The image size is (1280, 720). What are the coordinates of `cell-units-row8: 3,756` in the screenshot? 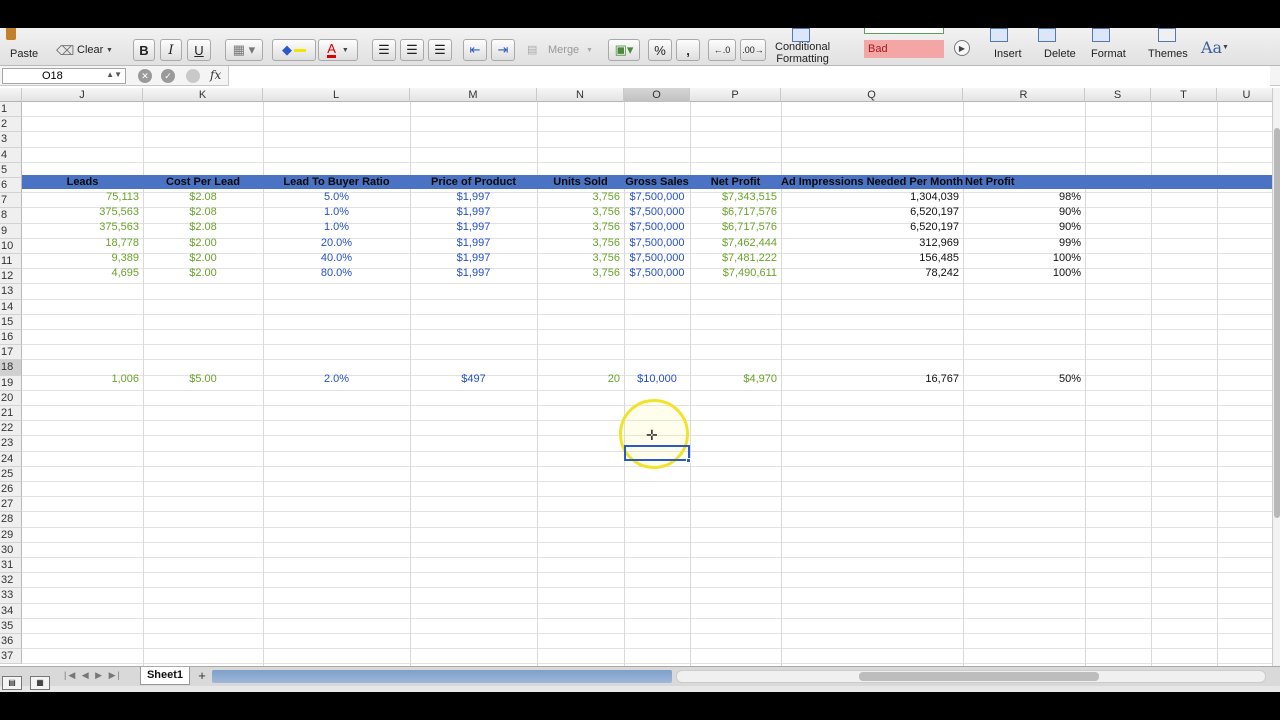 It's located at (580, 243).